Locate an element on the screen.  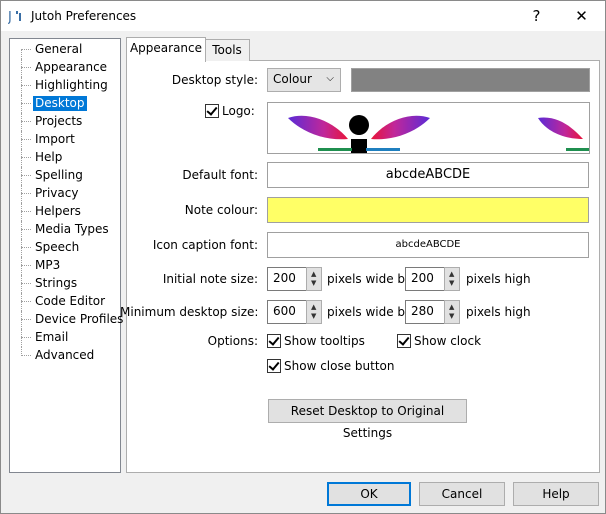
reset-desktop-button: Reset Desktop to Original Settings is located at coordinates (367, 419).